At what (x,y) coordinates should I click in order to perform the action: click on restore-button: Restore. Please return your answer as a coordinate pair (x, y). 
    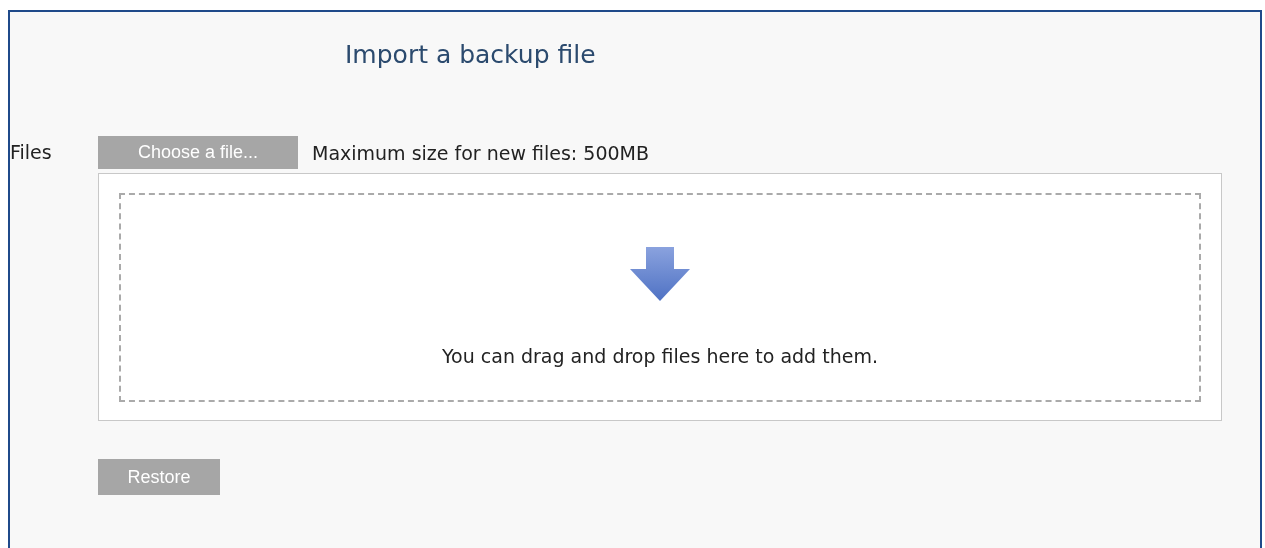
    Looking at the image, I should click on (159, 477).